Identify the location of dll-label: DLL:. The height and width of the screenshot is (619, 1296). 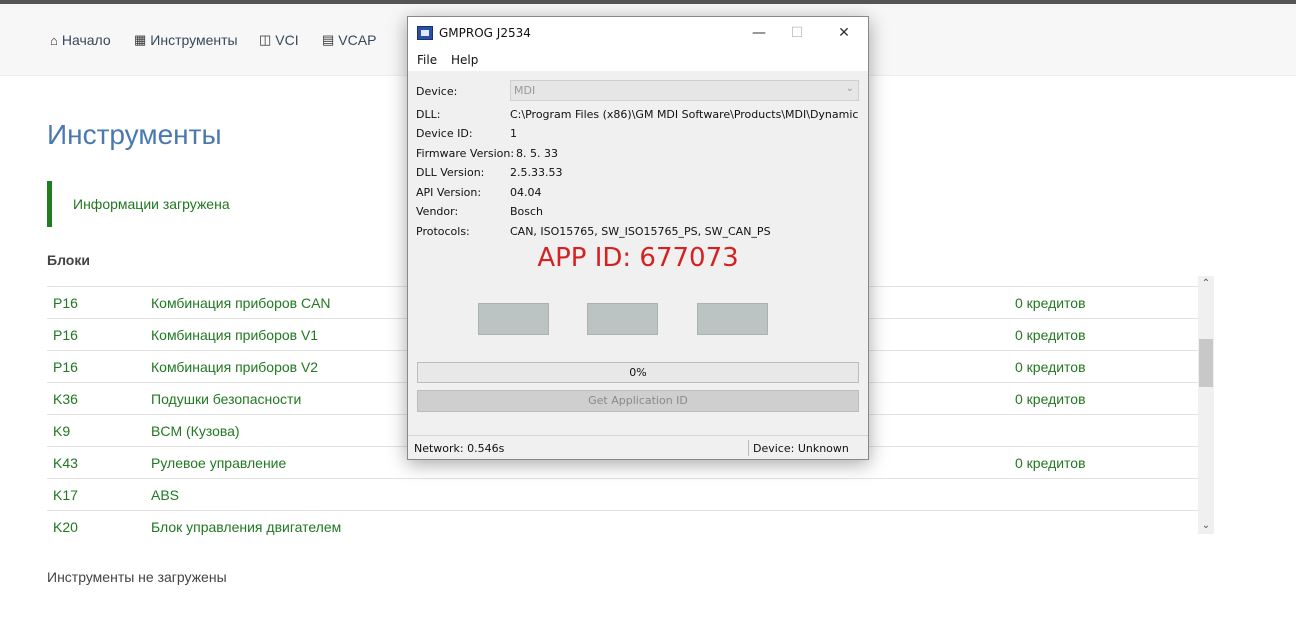
(428, 114).